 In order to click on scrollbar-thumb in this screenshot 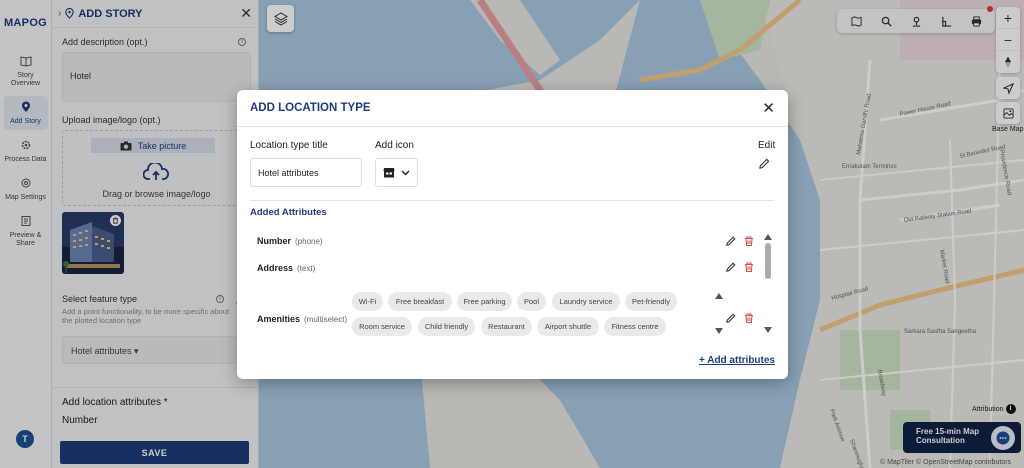, I will do `click(768, 261)`.